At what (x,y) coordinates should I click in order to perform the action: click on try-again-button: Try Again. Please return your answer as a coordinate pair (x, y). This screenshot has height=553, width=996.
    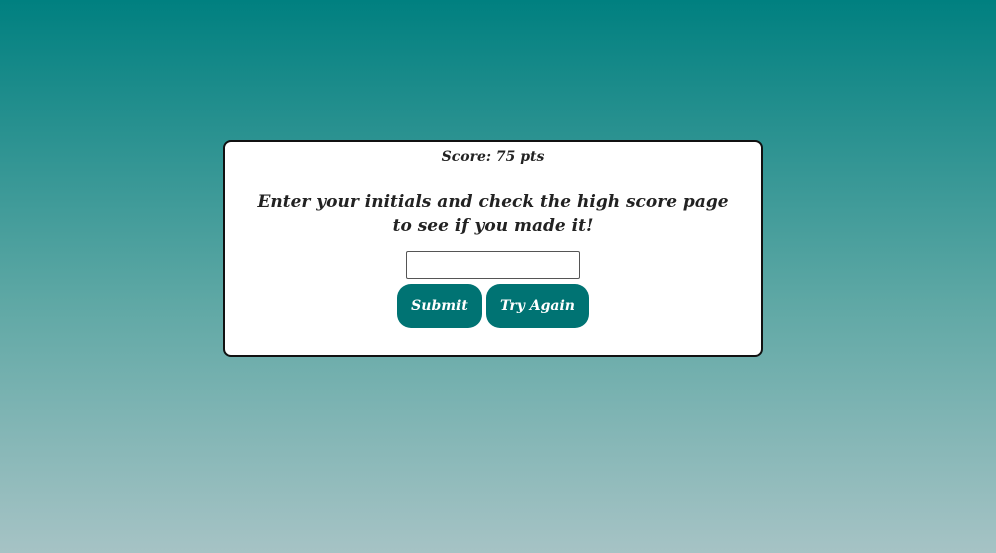
    Looking at the image, I should click on (537, 306).